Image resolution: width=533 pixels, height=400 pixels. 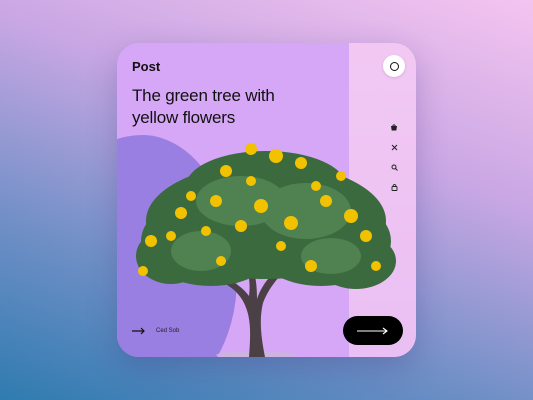 I want to click on brand-logo: Post, so click(x=146, y=66).